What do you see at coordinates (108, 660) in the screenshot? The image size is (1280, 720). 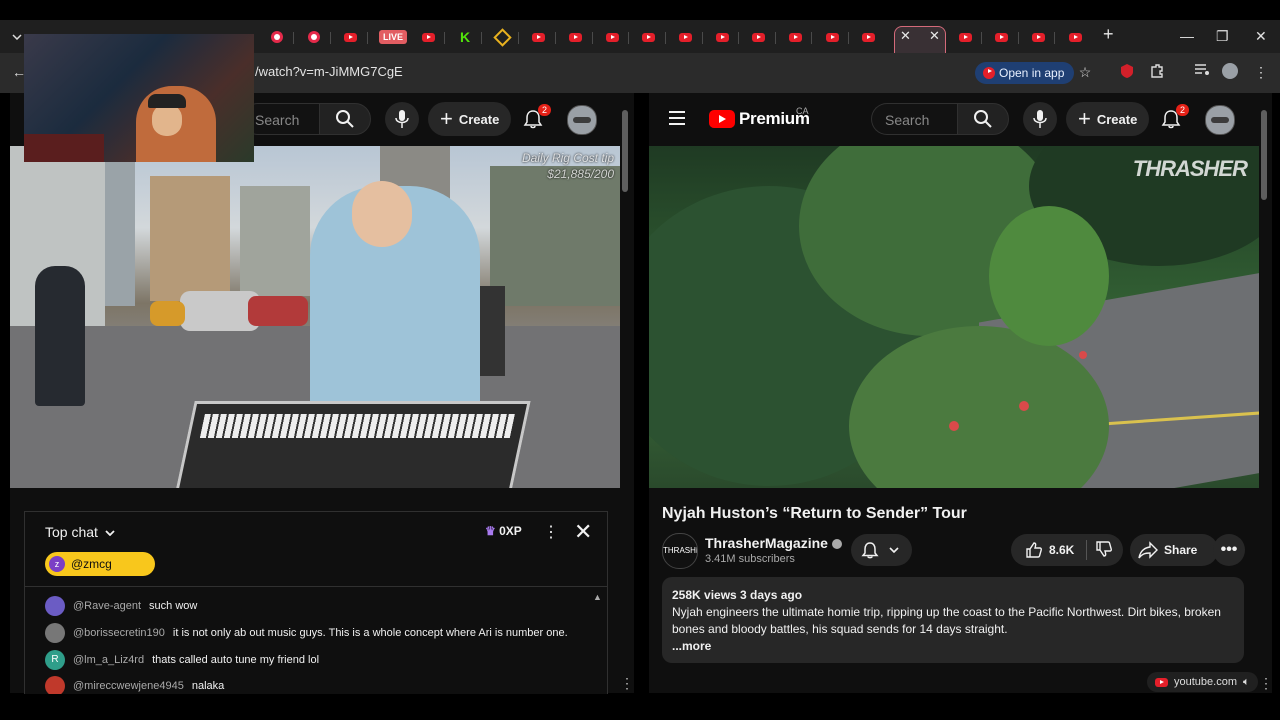 I see `chat-author: @lm_a_Liz4rd` at bounding box center [108, 660].